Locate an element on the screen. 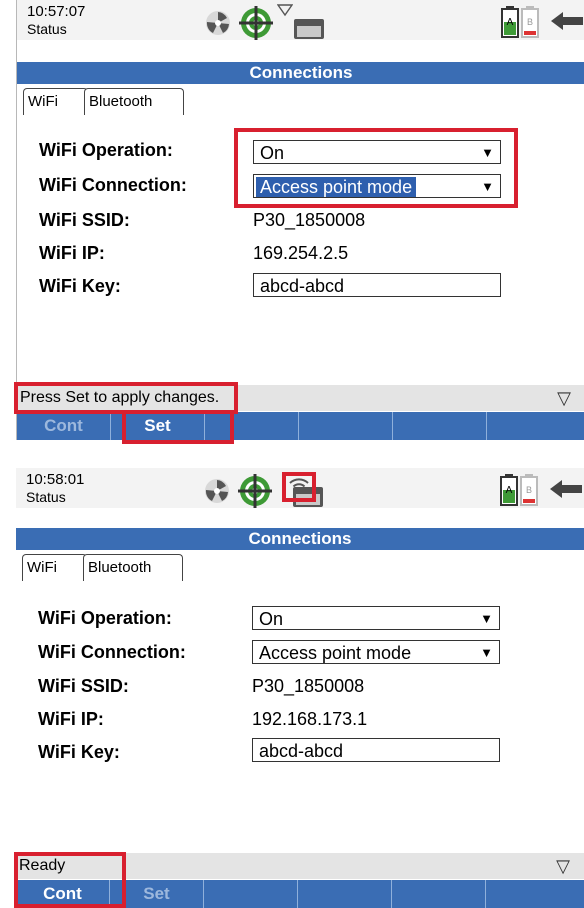 The height and width of the screenshot is (908, 584). highlight-box-ready-cont is located at coordinates (70, 880).